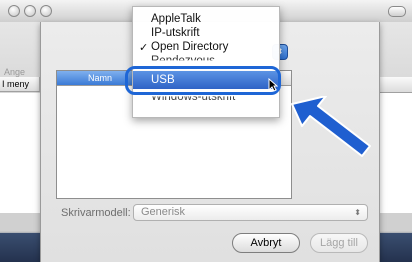  Describe the element at coordinates (176, 19) in the screenshot. I see `menu-item-appletalk: AppleTalk` at that location.